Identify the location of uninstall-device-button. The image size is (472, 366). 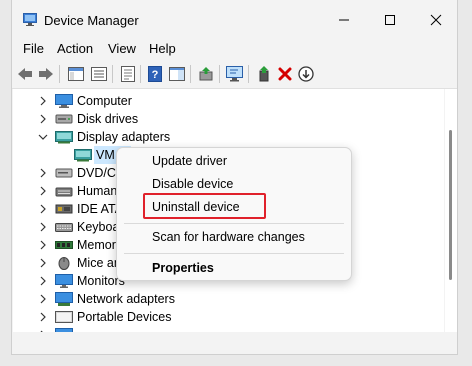
(285, 74).